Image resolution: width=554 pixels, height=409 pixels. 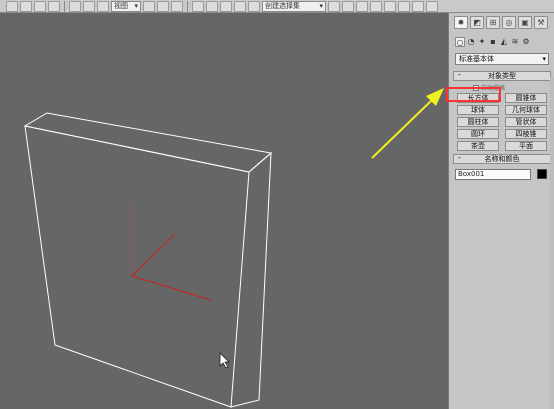 What do you see at coordinates (103, 6) in the screenshot?
I see `scale-icon` at bounding box center [103, 6].